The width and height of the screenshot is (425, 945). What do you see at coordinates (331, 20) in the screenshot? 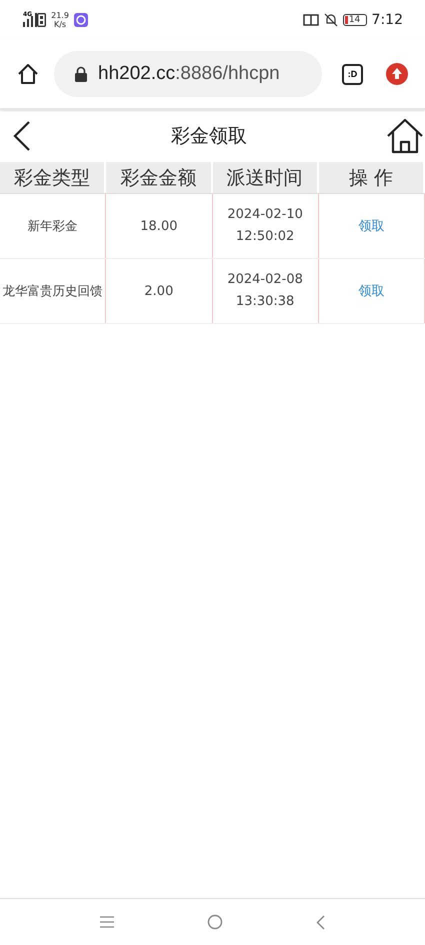
I see `bell-off-icon` at bounding box center [331, 20].